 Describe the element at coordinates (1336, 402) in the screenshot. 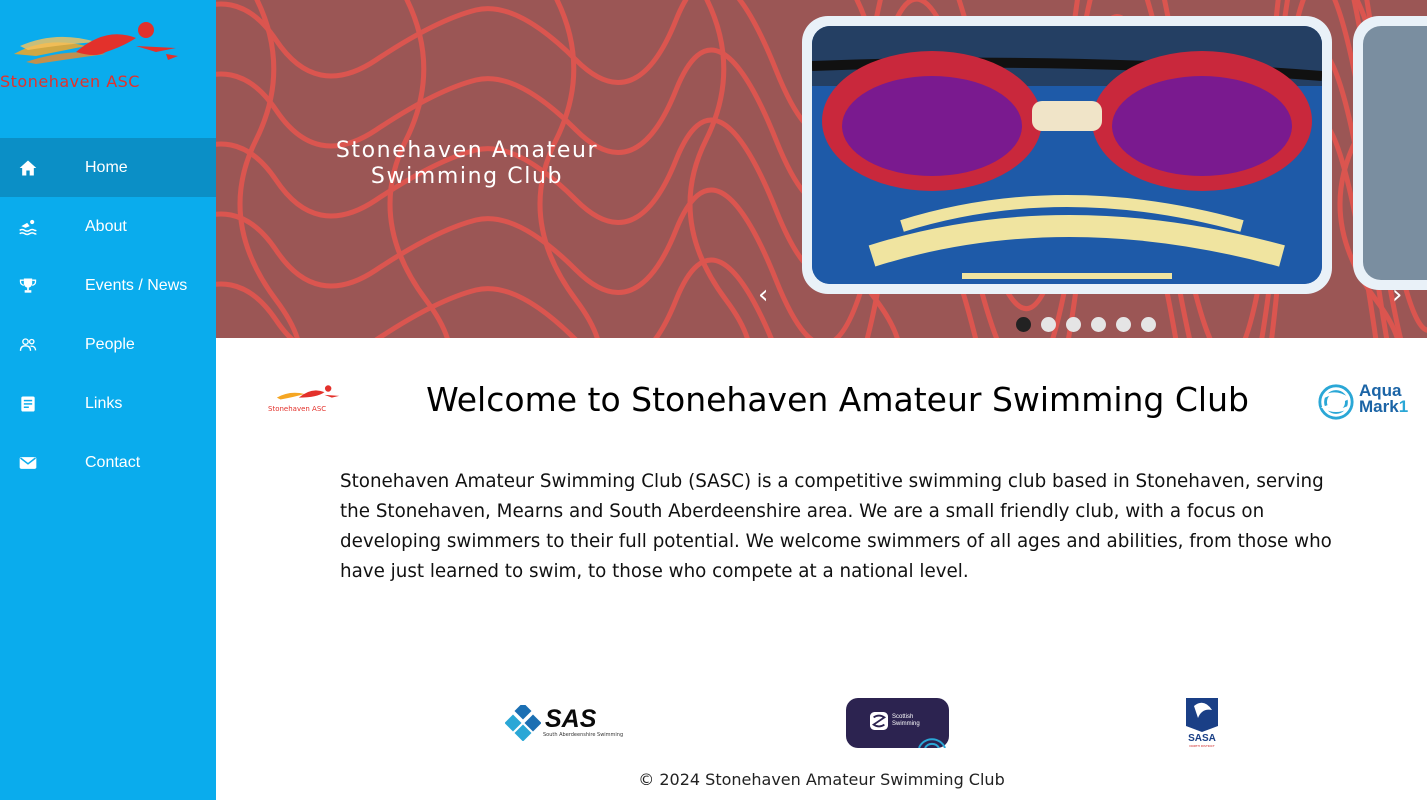

I see `aquamark-swirl-icon` at that location.